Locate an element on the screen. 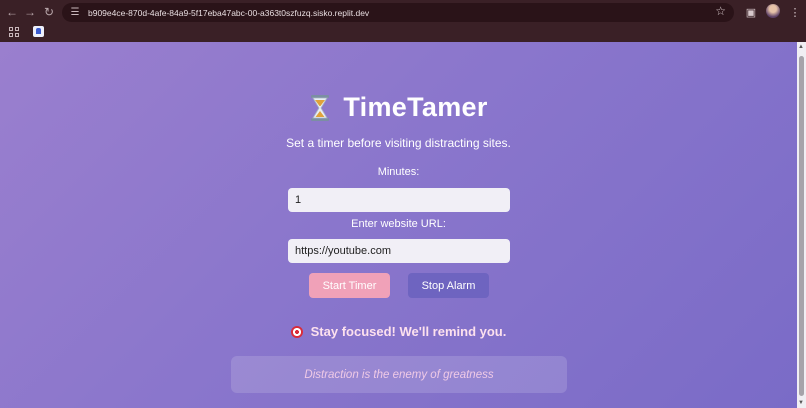 The image size is (806, 408). back-arrow-icon: ← is located at coordinates (12, 12).